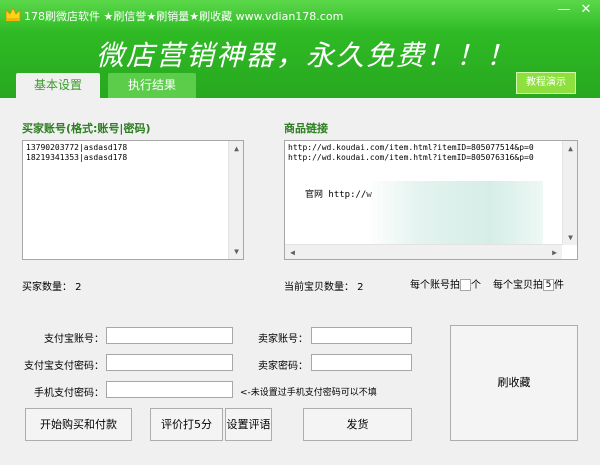  What do you see at coordinates (476, 285) in the screenshot?
I see `per-account-unit: 个` at bounding box center [476, 285].